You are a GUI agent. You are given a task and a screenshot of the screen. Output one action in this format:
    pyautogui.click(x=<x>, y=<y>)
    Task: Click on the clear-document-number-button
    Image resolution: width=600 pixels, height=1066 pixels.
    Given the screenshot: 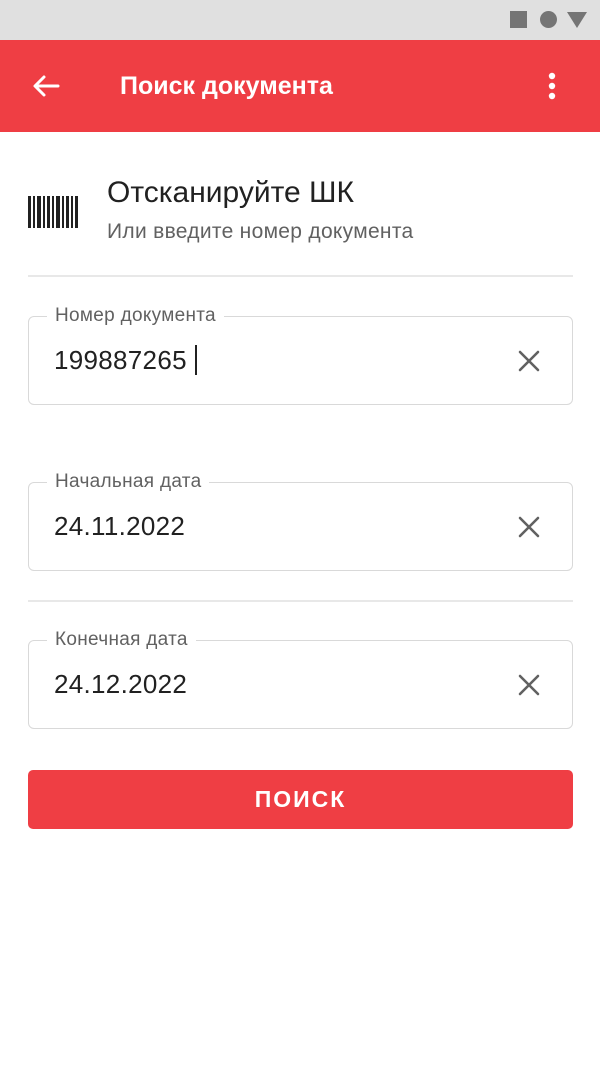 What is the action you would take?
    pyautogui.click(x=529, y=361)
    